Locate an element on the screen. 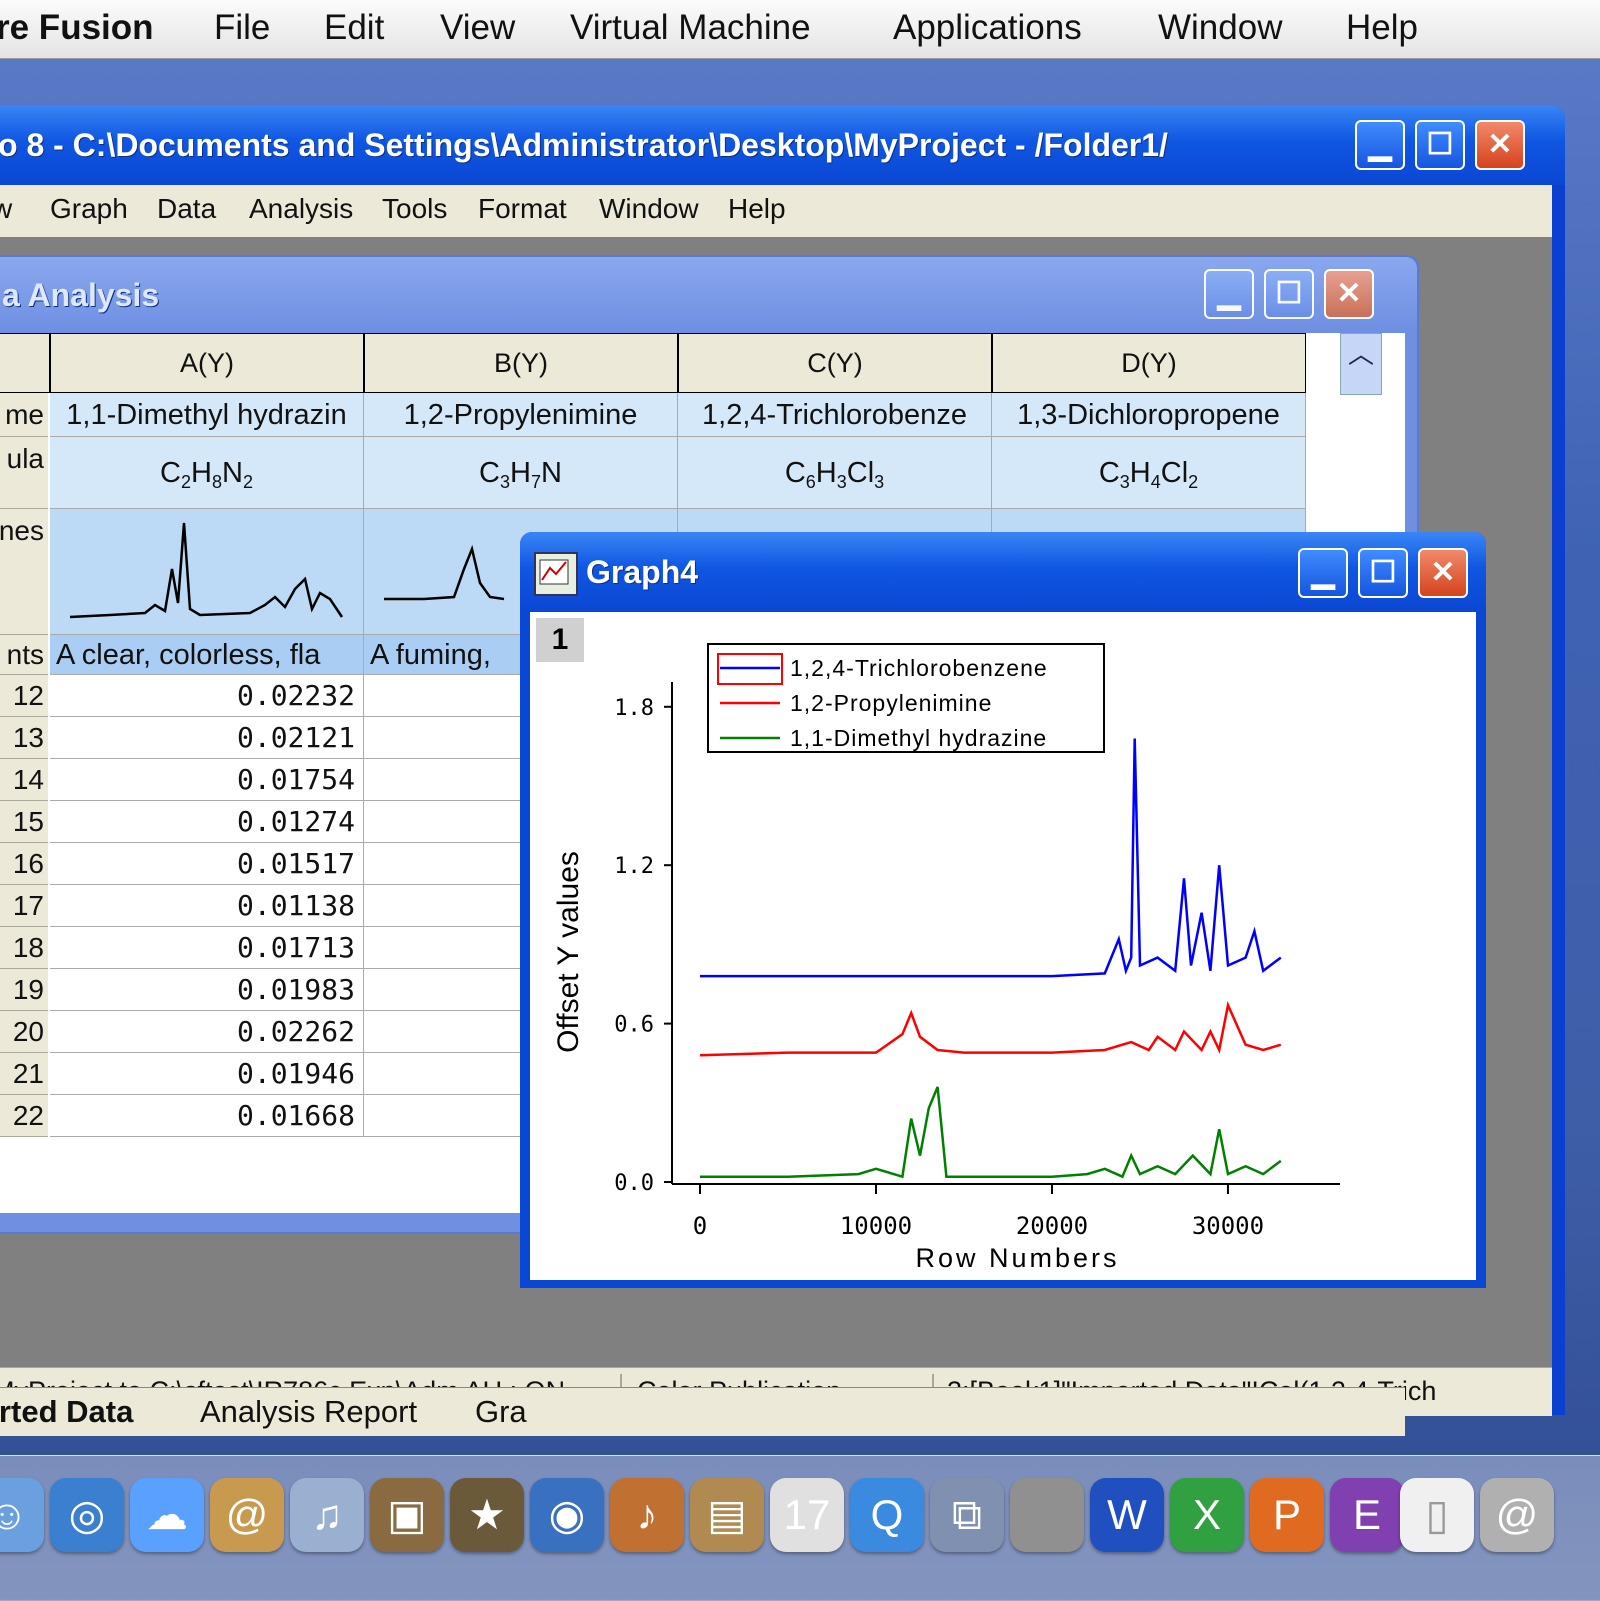 The width and height of the screenshot is (1600, 1601). tab-imported-data: orted Data is located at coordinates (66, 1412).